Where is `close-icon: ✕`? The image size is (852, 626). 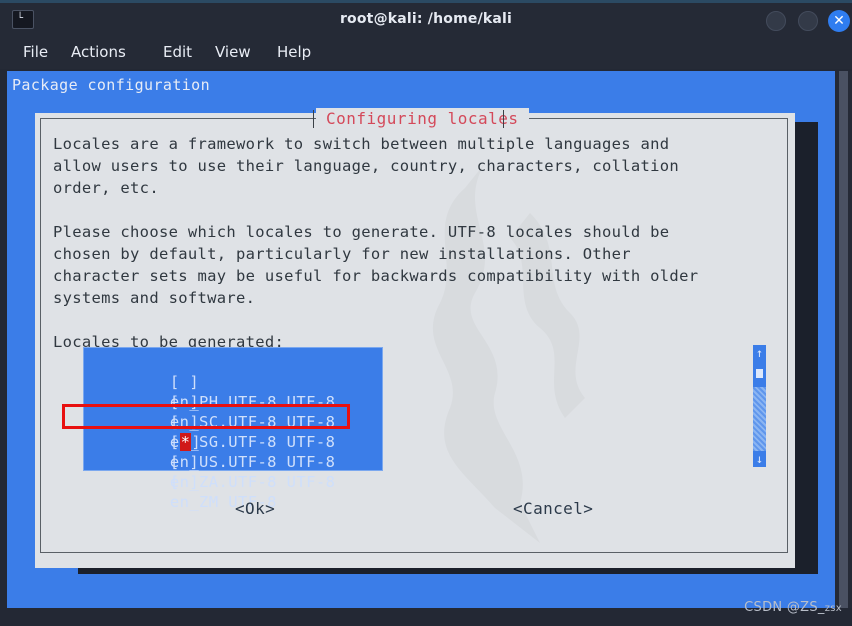
close-icon: ✕ is located at coordinates (839, 21).